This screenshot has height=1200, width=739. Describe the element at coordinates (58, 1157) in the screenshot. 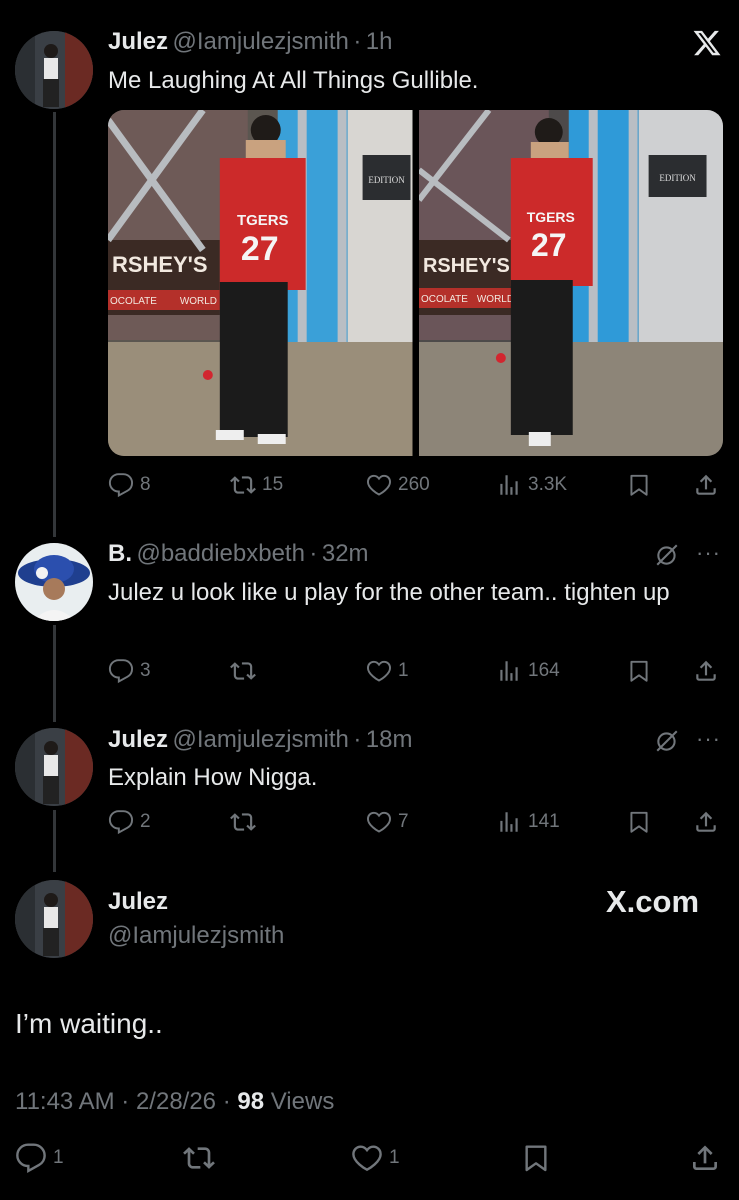

I see `reply-count: 1` at that location.